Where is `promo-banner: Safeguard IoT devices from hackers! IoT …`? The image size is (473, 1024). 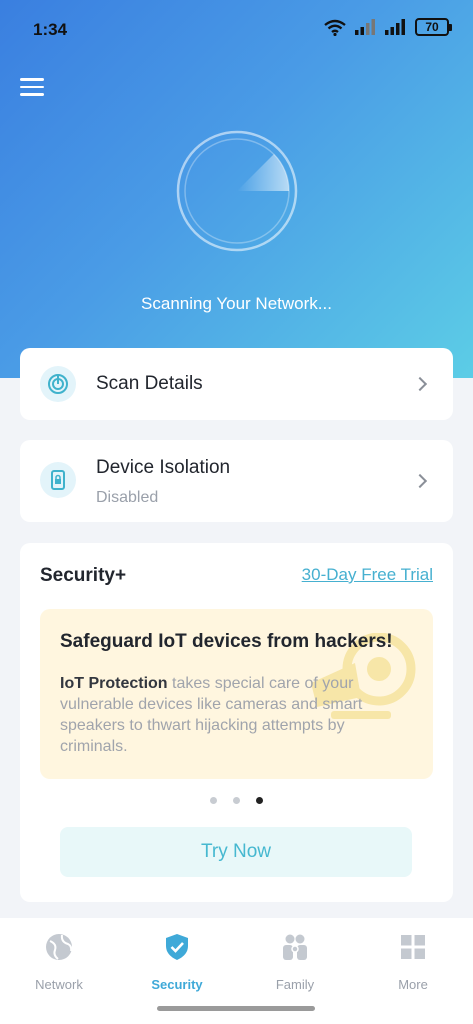
promo-banner: Safeguard IoT devices from hackers! IoT … is located at coordinates (236, 694).